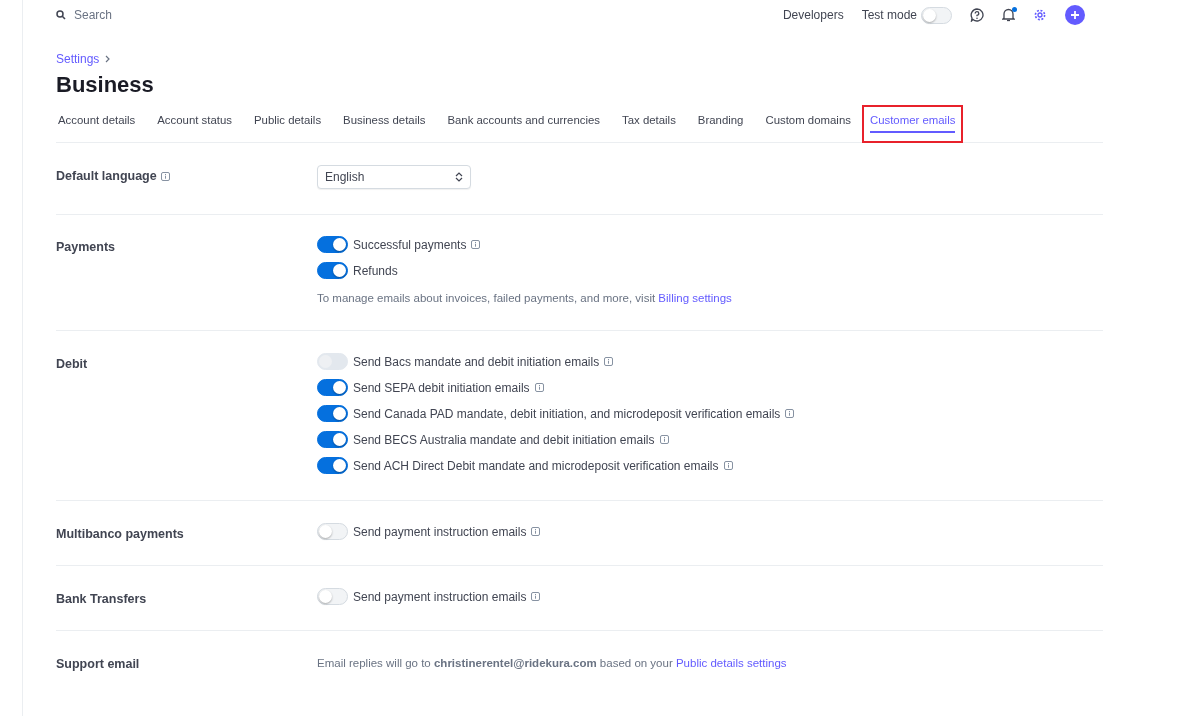 The image size is (1177, 716). I want to click on section-label: Default language, so click(106, 176).